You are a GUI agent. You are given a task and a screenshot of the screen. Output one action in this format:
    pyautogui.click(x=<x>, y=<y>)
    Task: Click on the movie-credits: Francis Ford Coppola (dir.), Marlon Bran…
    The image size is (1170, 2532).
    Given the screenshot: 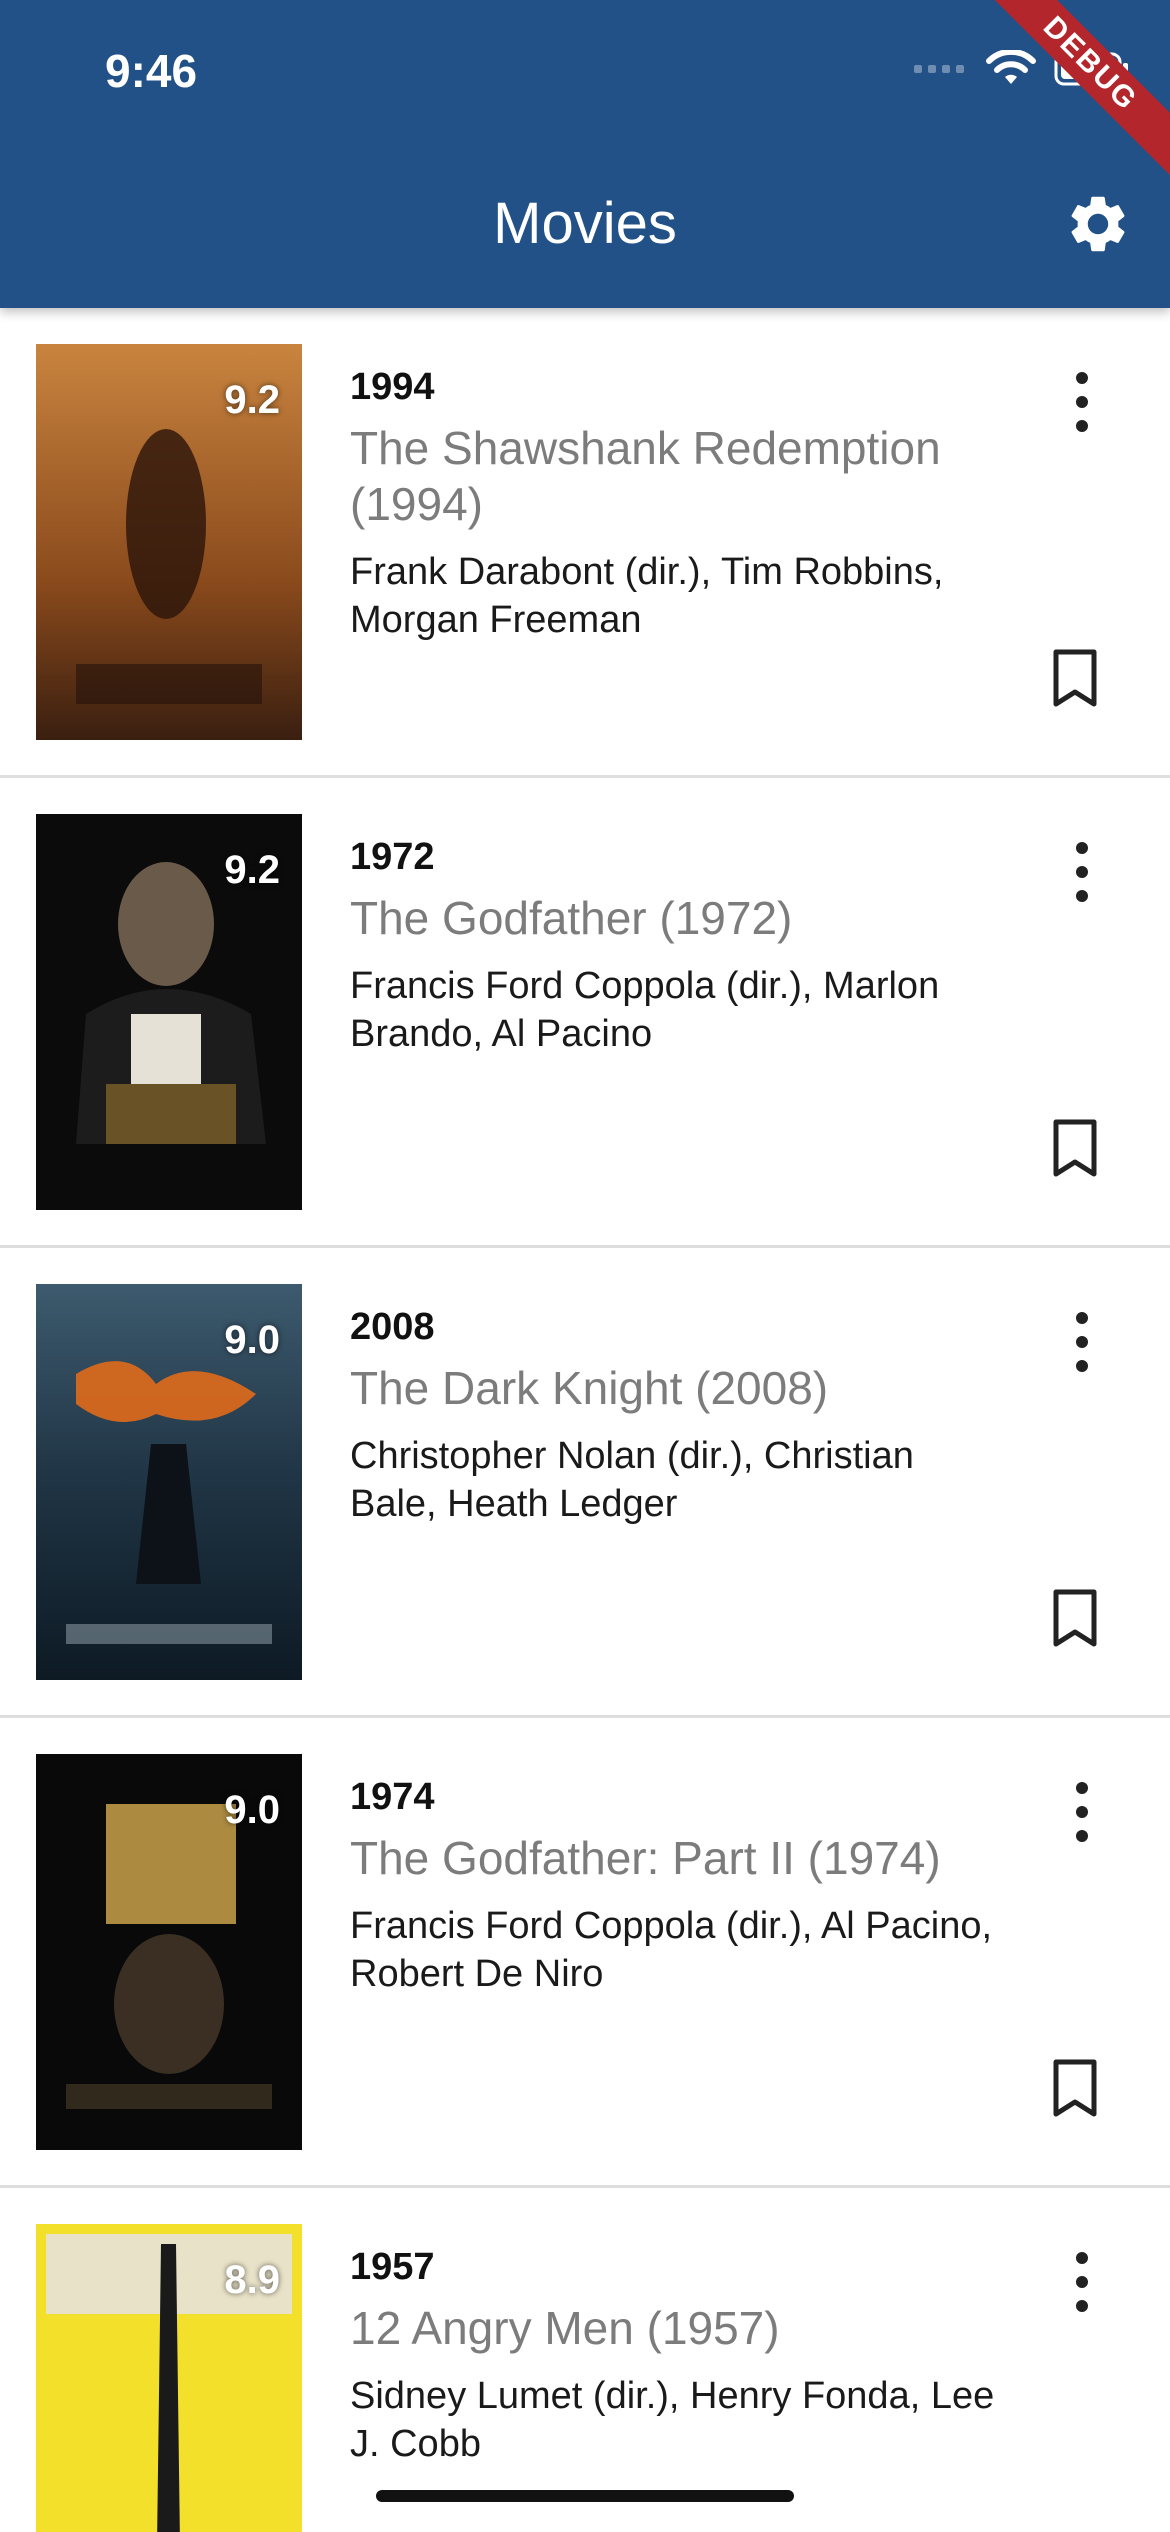 What is the action you would take?
    pyautogui.click(x=645, y=1010)
    